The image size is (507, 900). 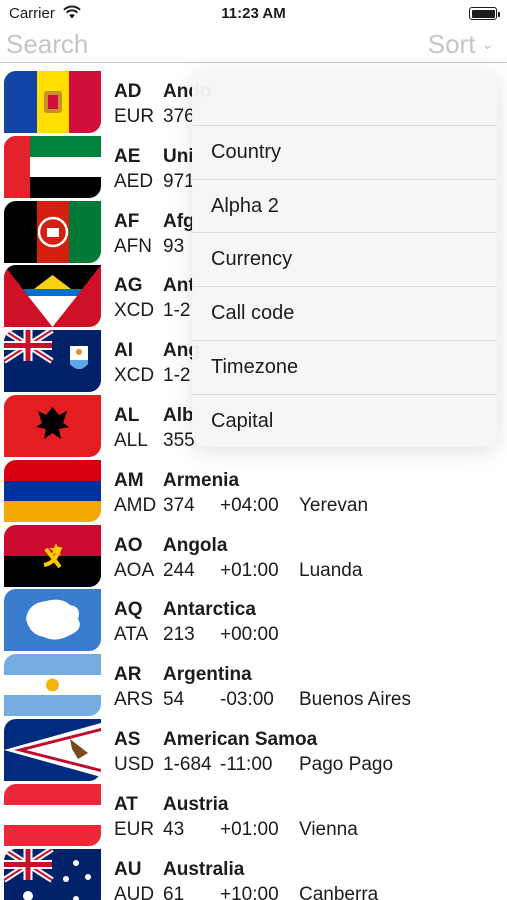 What do you see at coordinates (249, 635) in the screenshot?
I see `timezone: +00:00` at bounding box center [249, 635].